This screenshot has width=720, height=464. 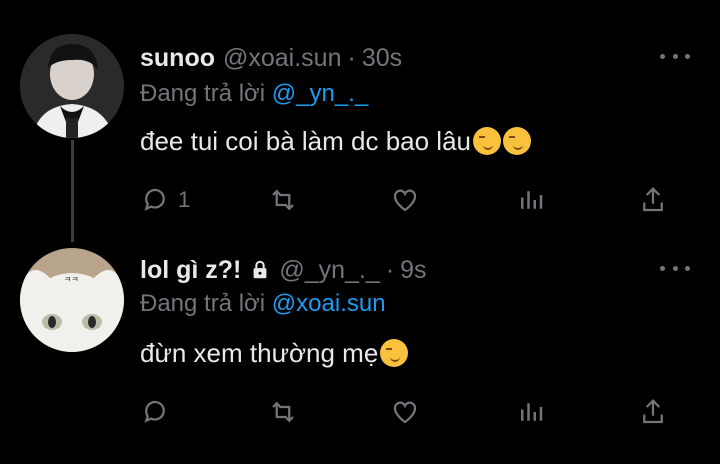 What do you see at coordinates (413, 270) in the screenshot?
I see `timestamp: 9s` at bounding box center [413, 270].